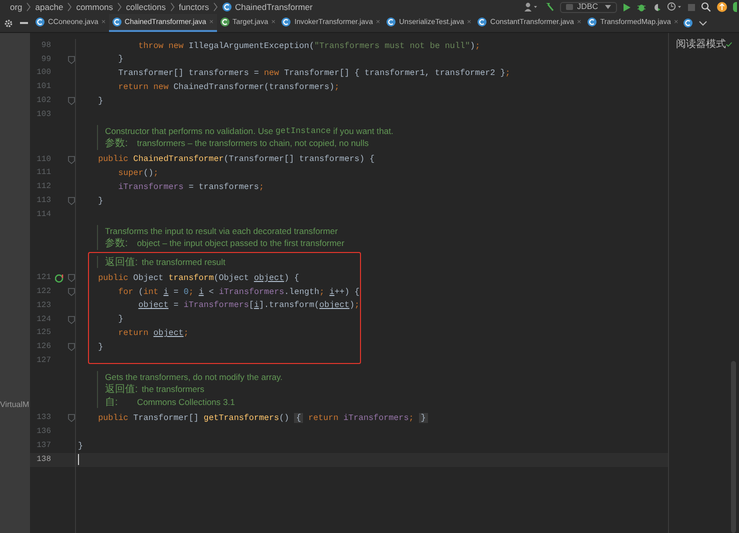 The height and width of the screenshot is (533, 739). What do you see at coordinates (674, 7) in the screenshot?
I see `profiler-icon` at bounding box center [674, 7].